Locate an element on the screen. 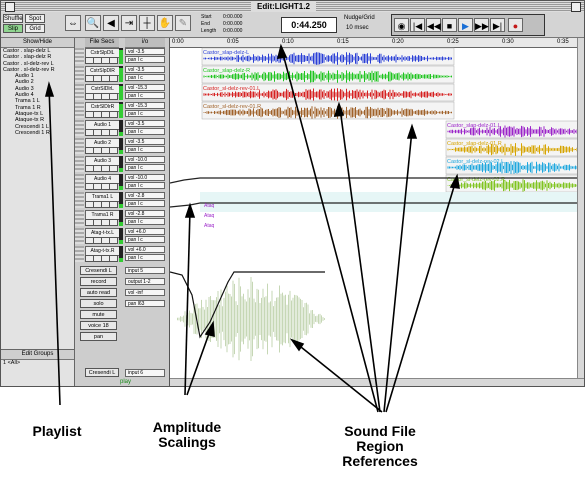 The width and height of the screenshot is (585, 486). sound-region: Castor_slap-delz-R is located at coordinates (328, 74).